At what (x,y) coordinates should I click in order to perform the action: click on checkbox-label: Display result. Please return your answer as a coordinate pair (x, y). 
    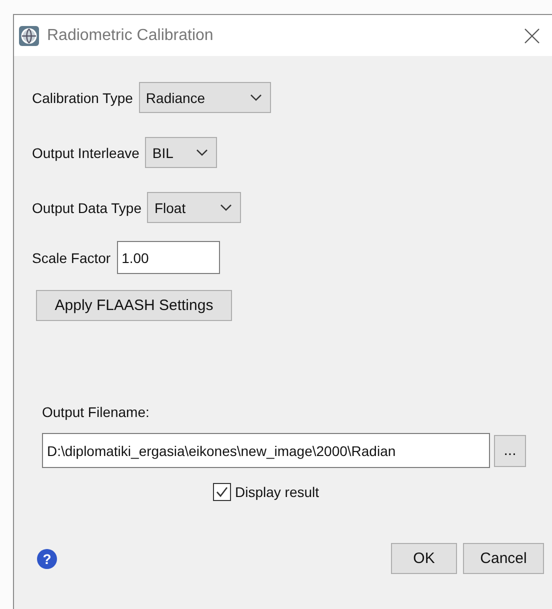
    Looking at the image, I should click on (277, 492).